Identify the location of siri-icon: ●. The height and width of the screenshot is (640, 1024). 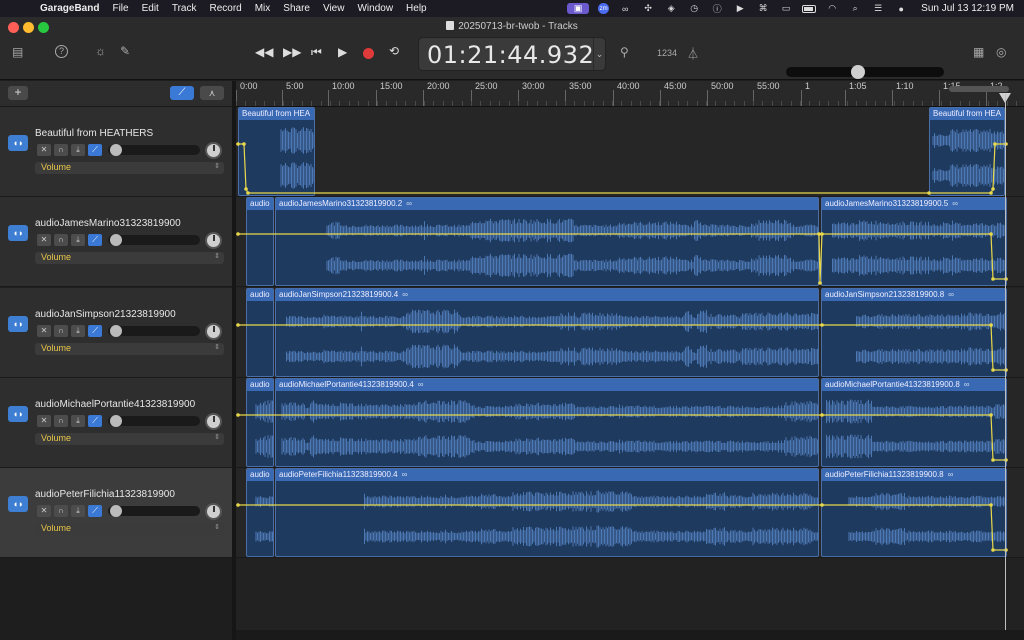
(901, 8).